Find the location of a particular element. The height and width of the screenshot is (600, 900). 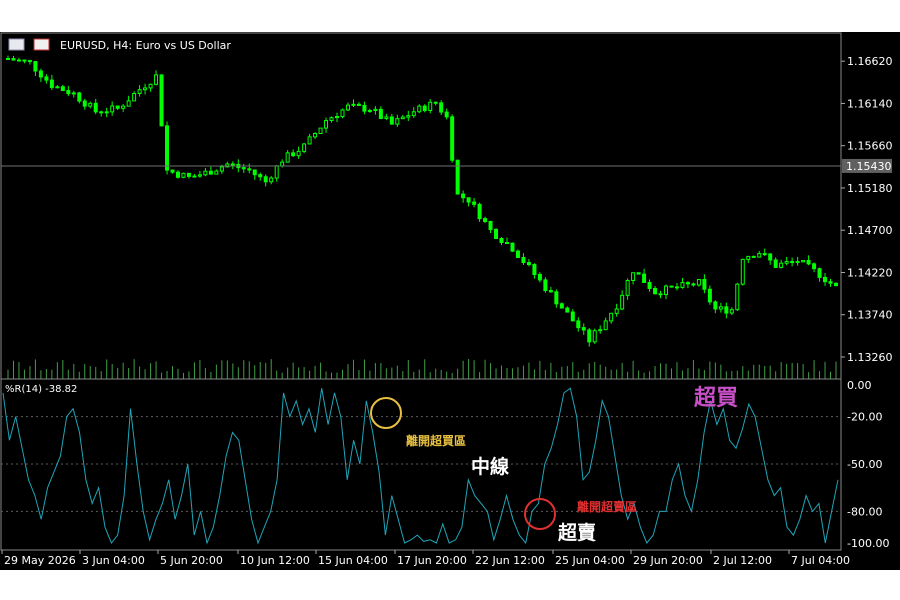

bar-chart-icon is located at coordinates (41, 44).